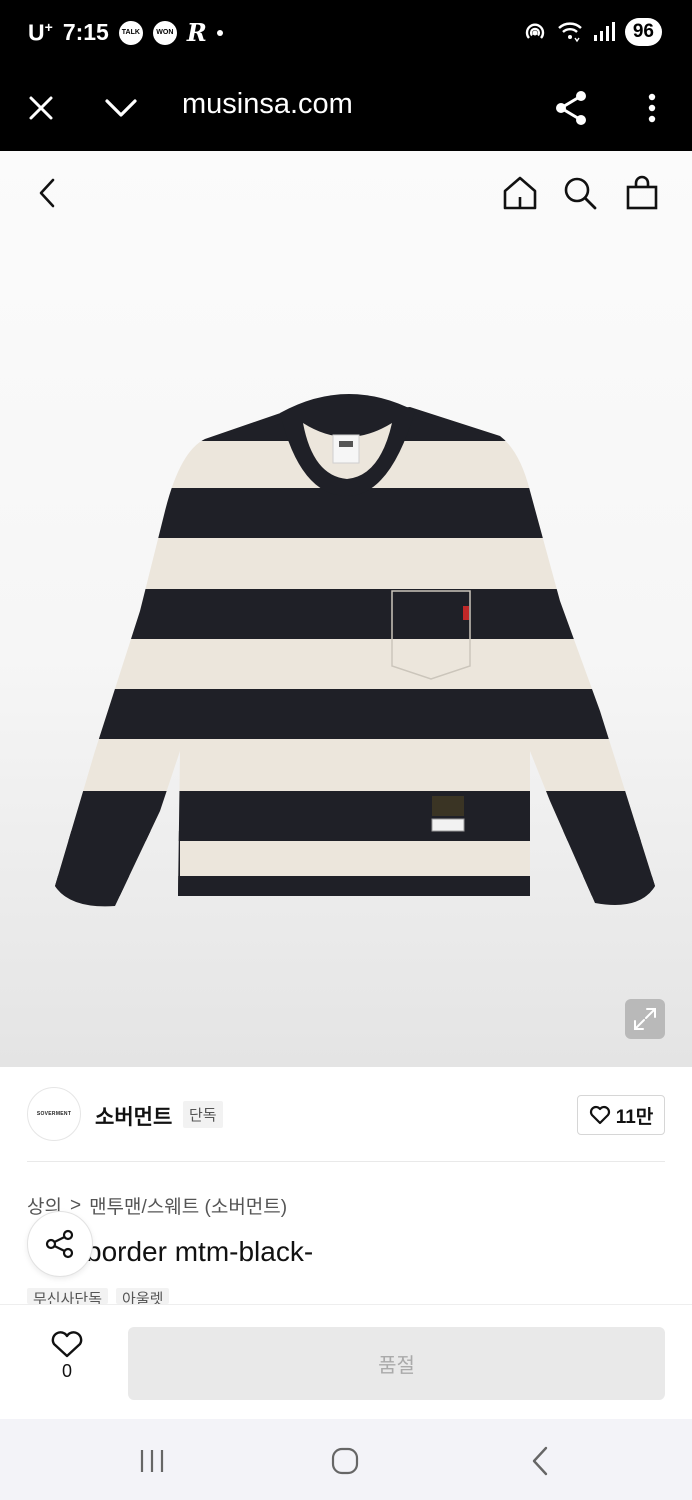 This screenshot has height=1500, width=692. What do you see at coordinates (219, 32) in the screenshot?
I see `more-notifications-dot` at bounding box center [219, 32].